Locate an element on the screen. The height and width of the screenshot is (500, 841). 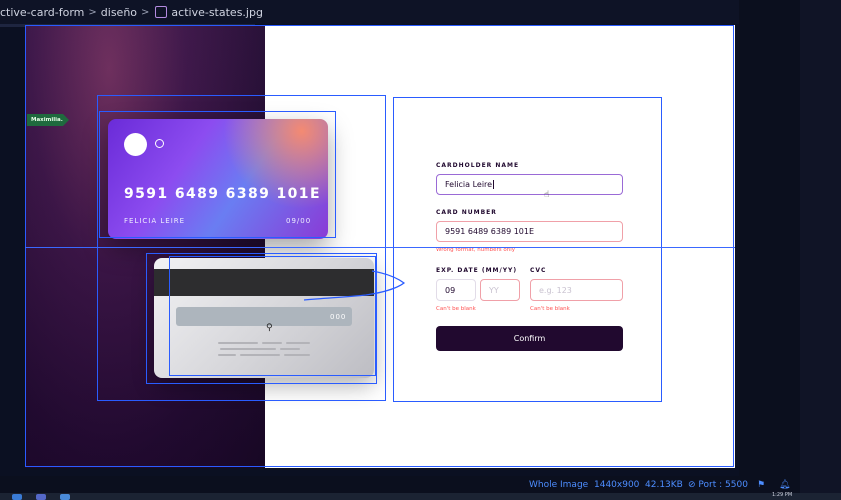
tag-arrow-icon is located at coordinates (66, 120).